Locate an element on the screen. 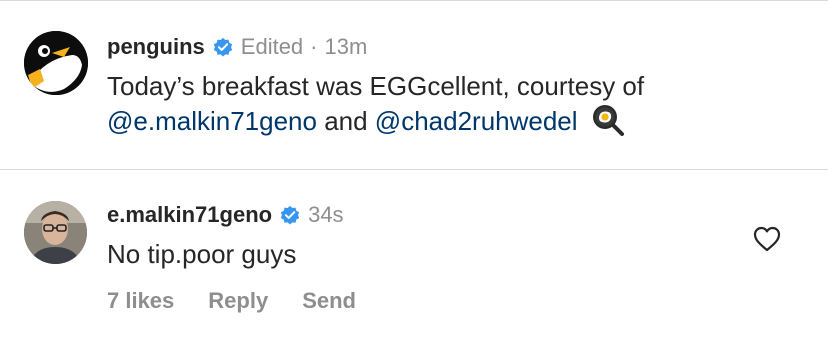 The image size is (828, 356). caption-header: penguins Edited · 13m is located at coordinates (237, 47).